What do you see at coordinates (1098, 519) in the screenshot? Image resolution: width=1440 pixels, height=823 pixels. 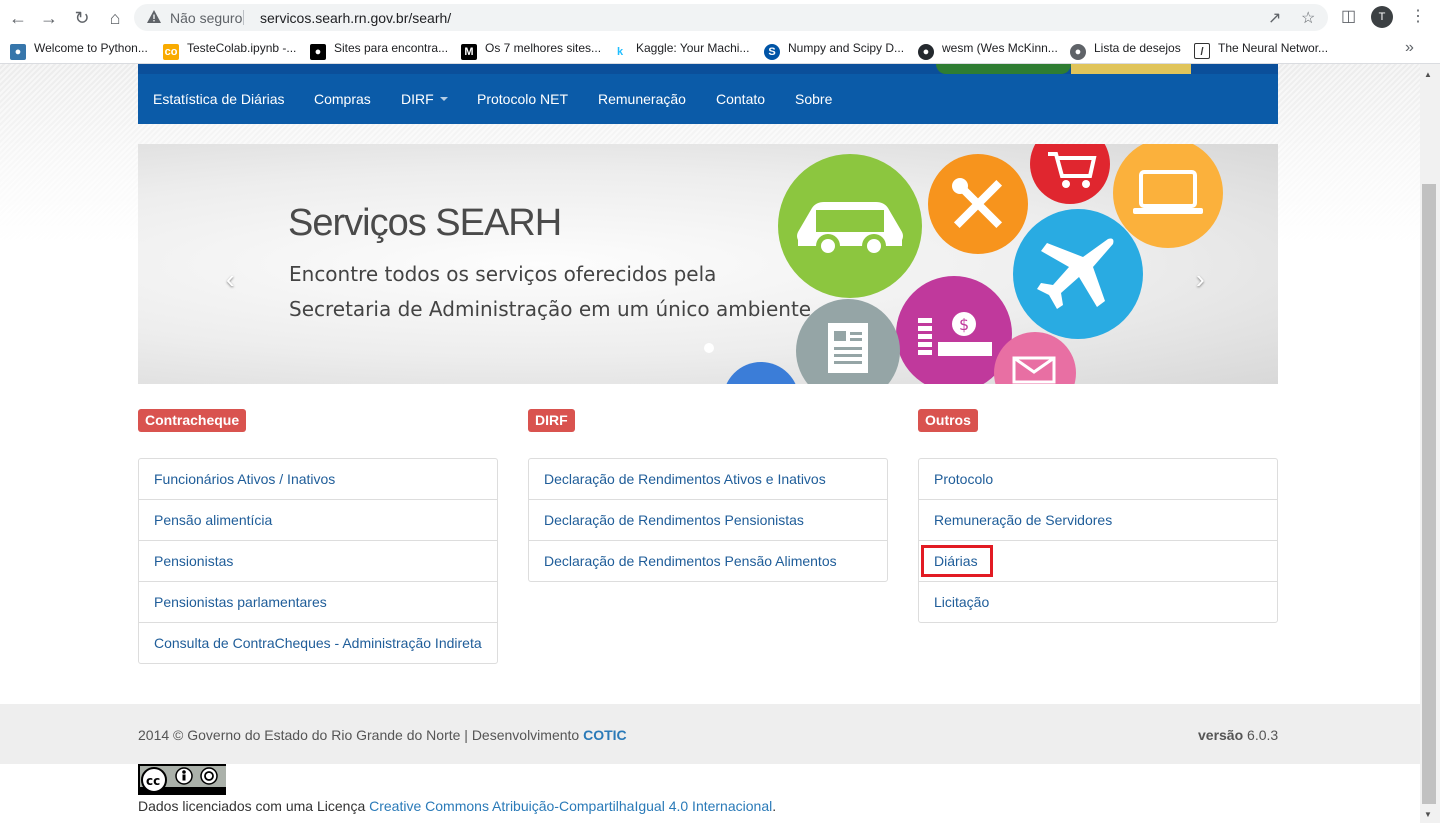 I see `list-item: Remuneração de Servidores` at bounding box center [1098, 519].